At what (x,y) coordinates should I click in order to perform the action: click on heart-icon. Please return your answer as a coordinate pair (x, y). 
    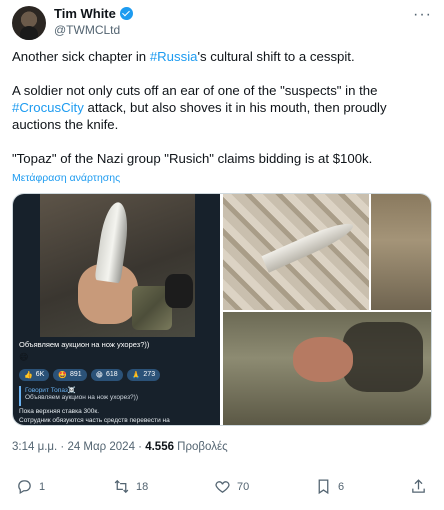
    Looking at the image, I should click on (222, 487).